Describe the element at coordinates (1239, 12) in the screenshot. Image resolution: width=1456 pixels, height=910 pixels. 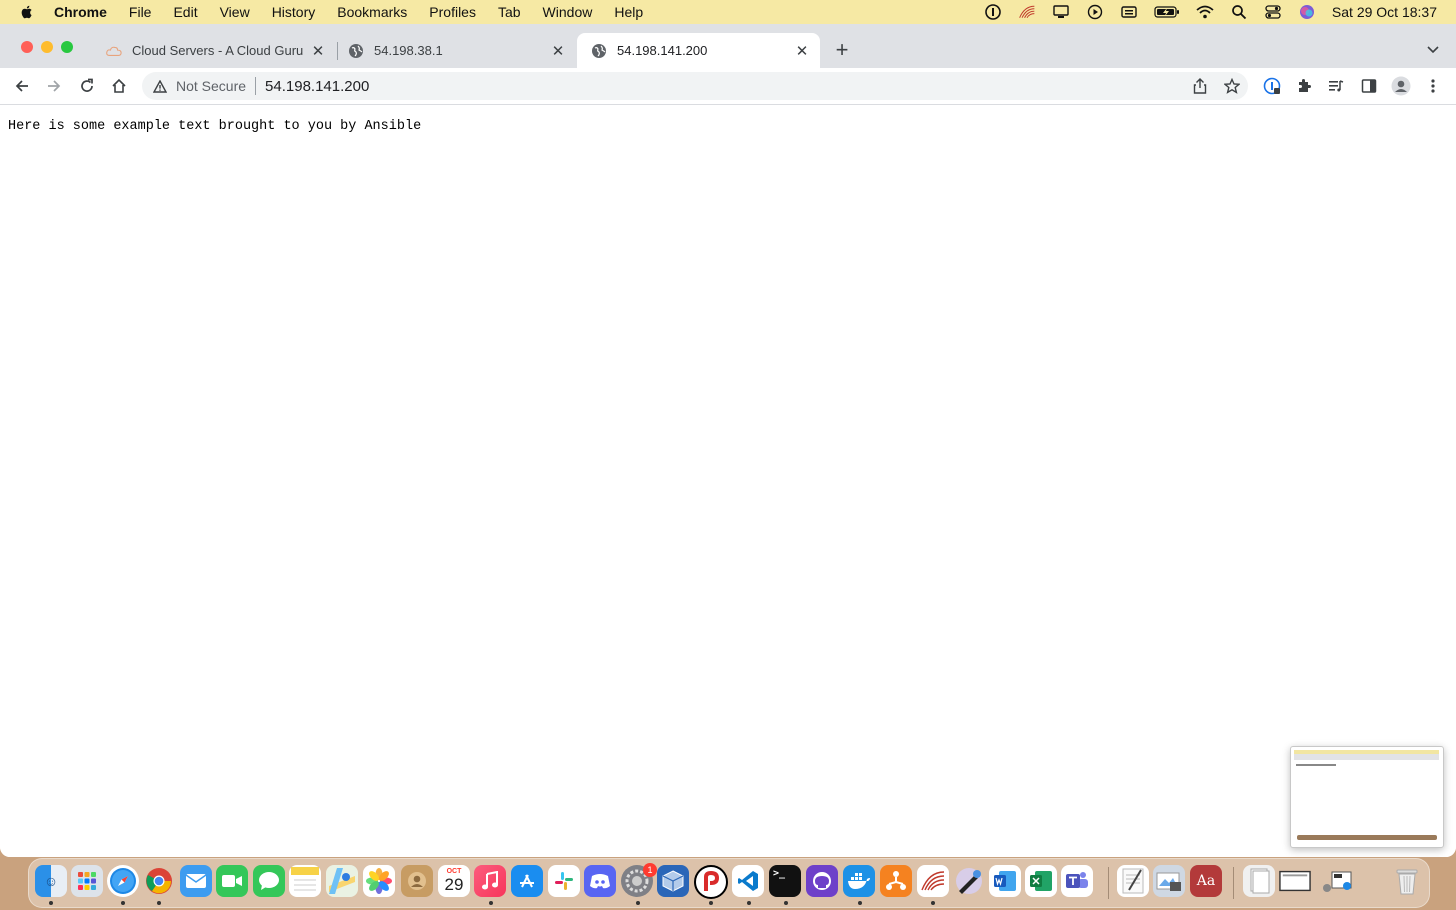
I see `spotlight-search-icon` at that location.